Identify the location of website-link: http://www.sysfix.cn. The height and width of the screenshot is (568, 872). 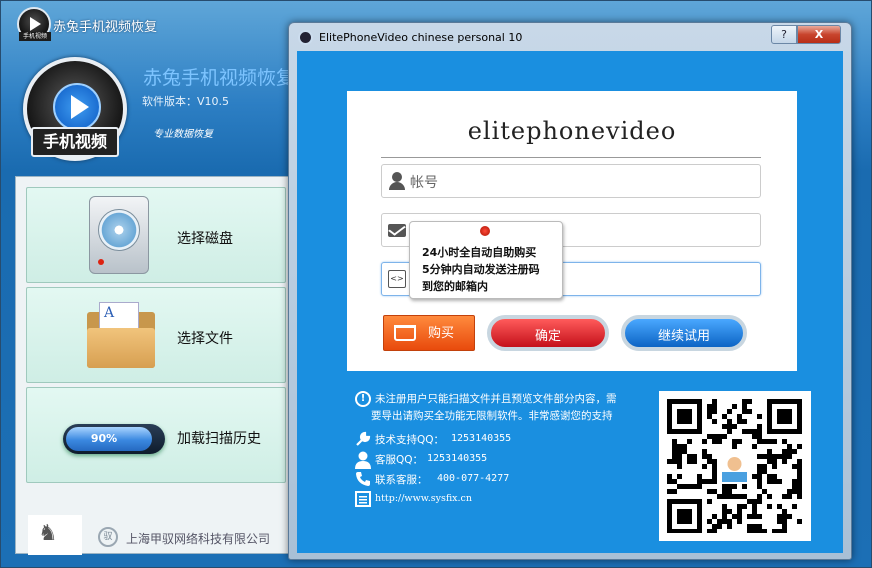
(423, 498).